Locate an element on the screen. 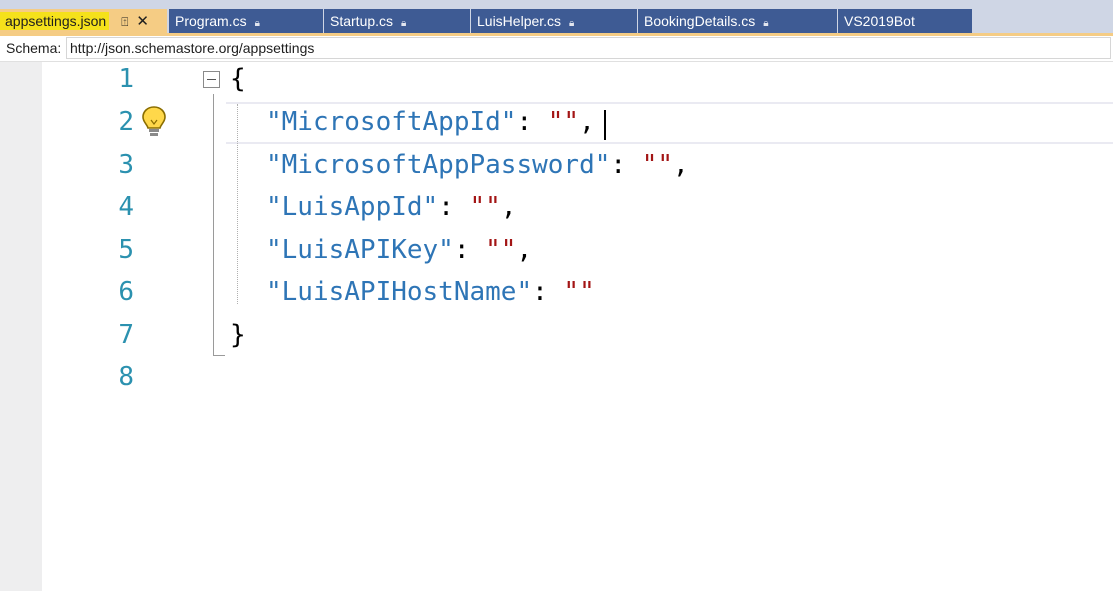  fold-region-line is located at coordinates (213, 225).